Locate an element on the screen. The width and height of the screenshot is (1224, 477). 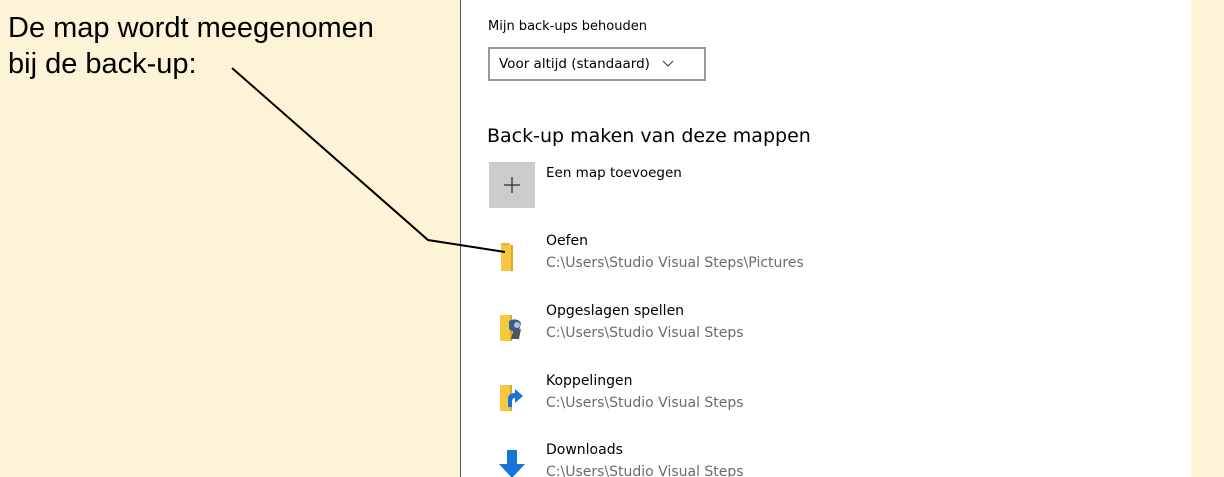
downloads-icon is located at coordinates (512, 463).